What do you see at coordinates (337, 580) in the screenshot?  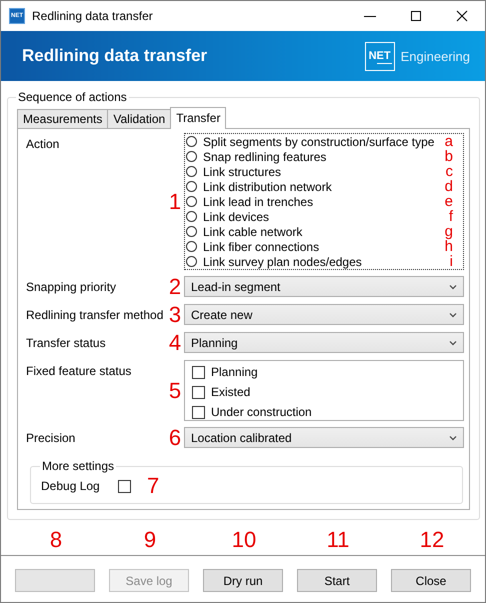 I see `button: Start` at bounding box center [337, 580].